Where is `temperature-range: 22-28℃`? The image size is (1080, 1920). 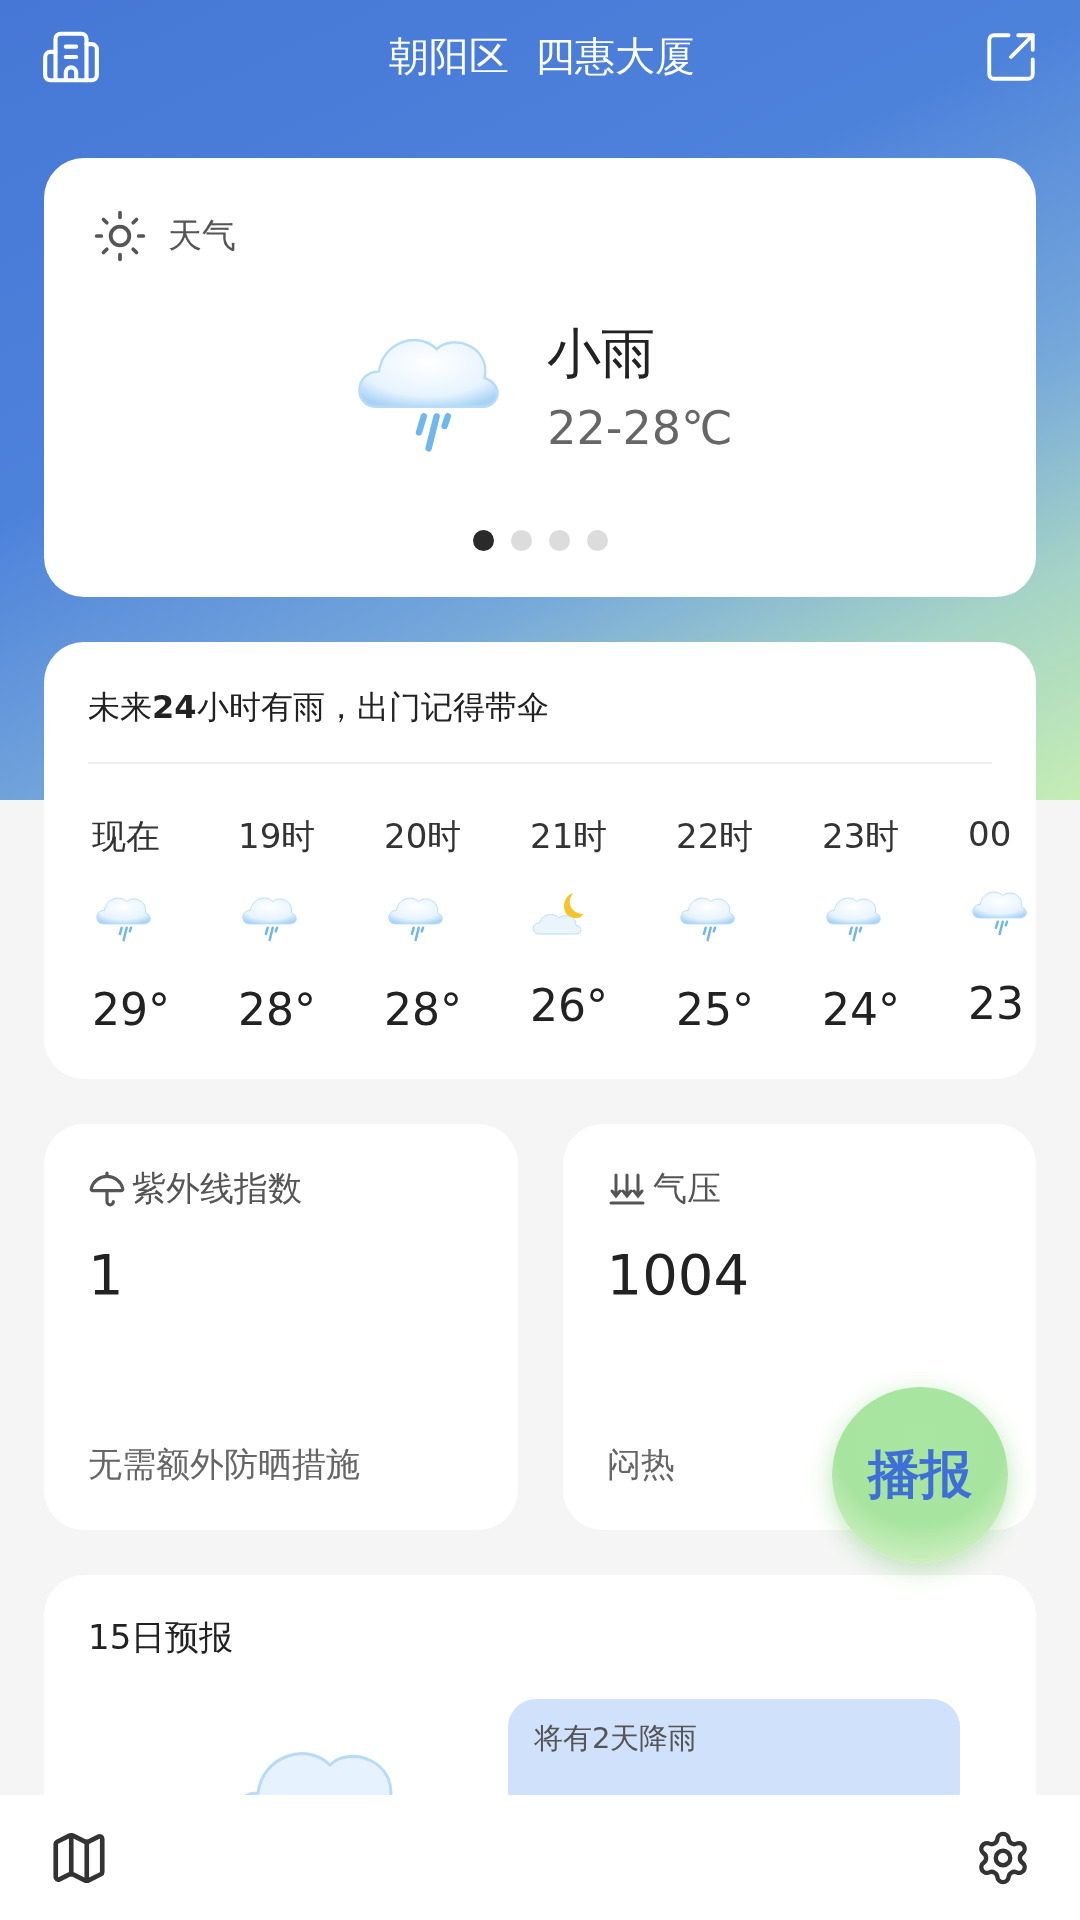
temperature-range: 22-28℃ is located at coordinates (640, 427).